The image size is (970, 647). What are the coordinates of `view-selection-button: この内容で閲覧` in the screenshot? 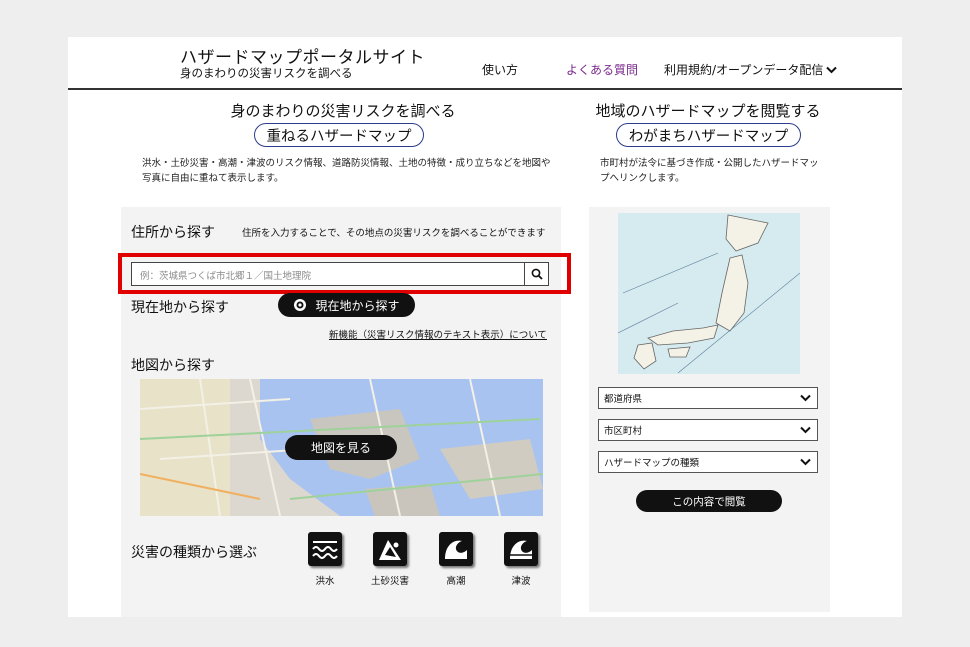 It's located at (709, 501).